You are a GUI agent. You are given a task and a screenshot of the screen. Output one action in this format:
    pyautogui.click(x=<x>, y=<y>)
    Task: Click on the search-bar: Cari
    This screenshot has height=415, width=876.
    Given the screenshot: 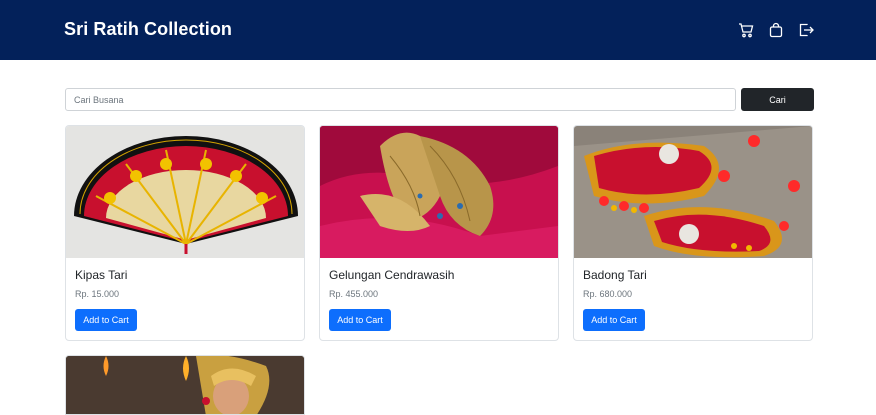 What is the action you would take?
    pyautogui.click(x=439, y=99)
    